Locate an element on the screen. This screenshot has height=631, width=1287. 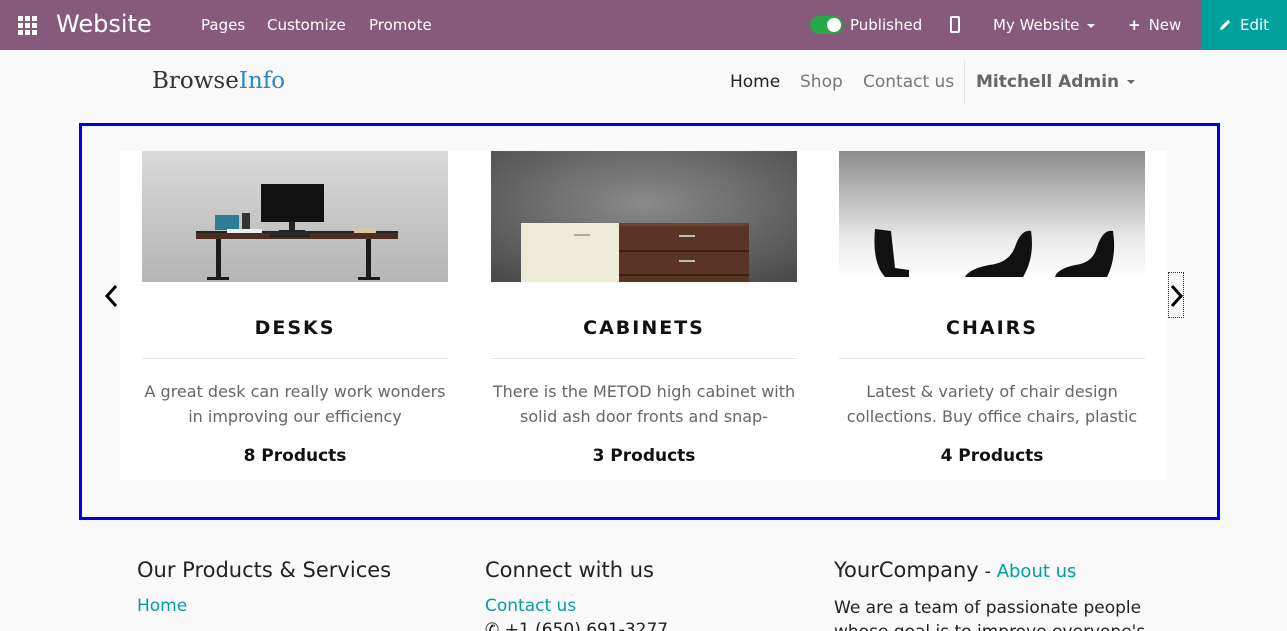
site-logo: BrowseInfo is located at coordinates (218, 81).